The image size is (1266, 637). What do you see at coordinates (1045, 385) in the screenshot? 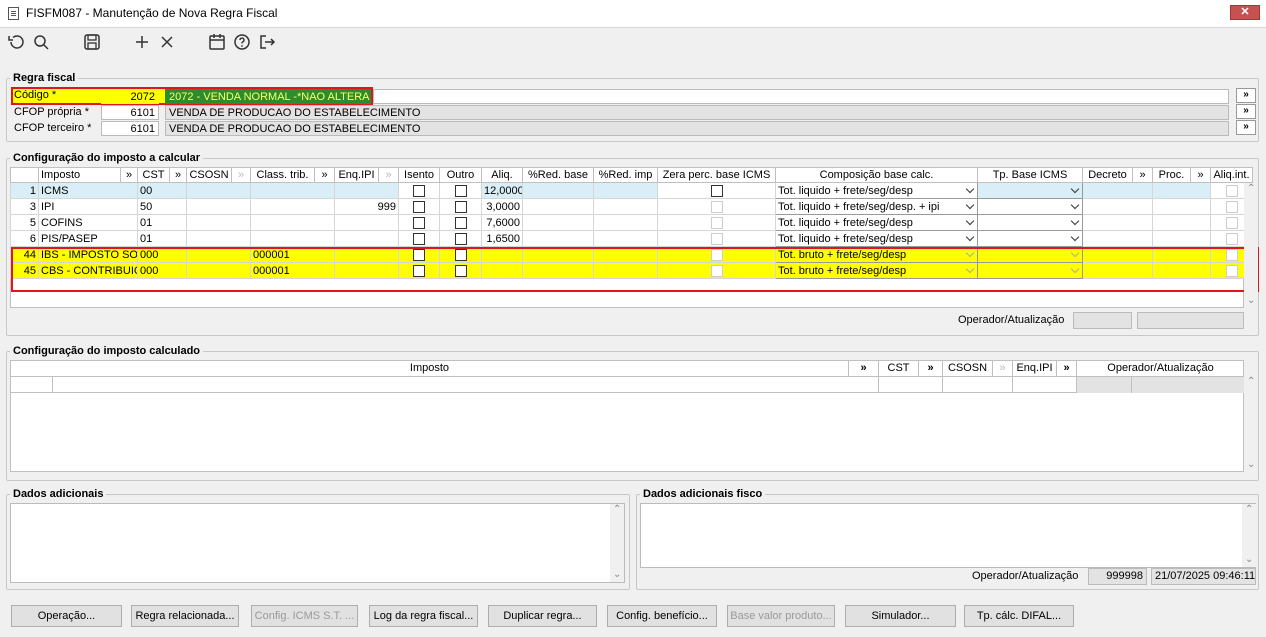
I see `calculado-row-enq` at bounding box center [1045, 385].